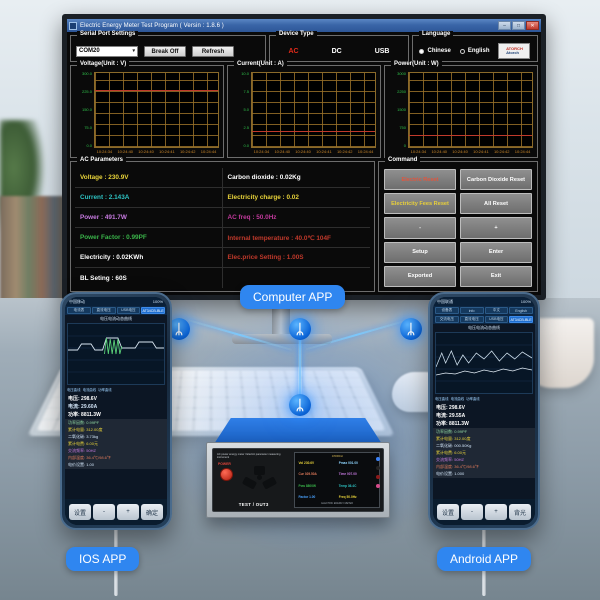 Image resolution: width=600 pixels, height=600 pixels. I want to click on radio-selected-icon, so click(422, 51).